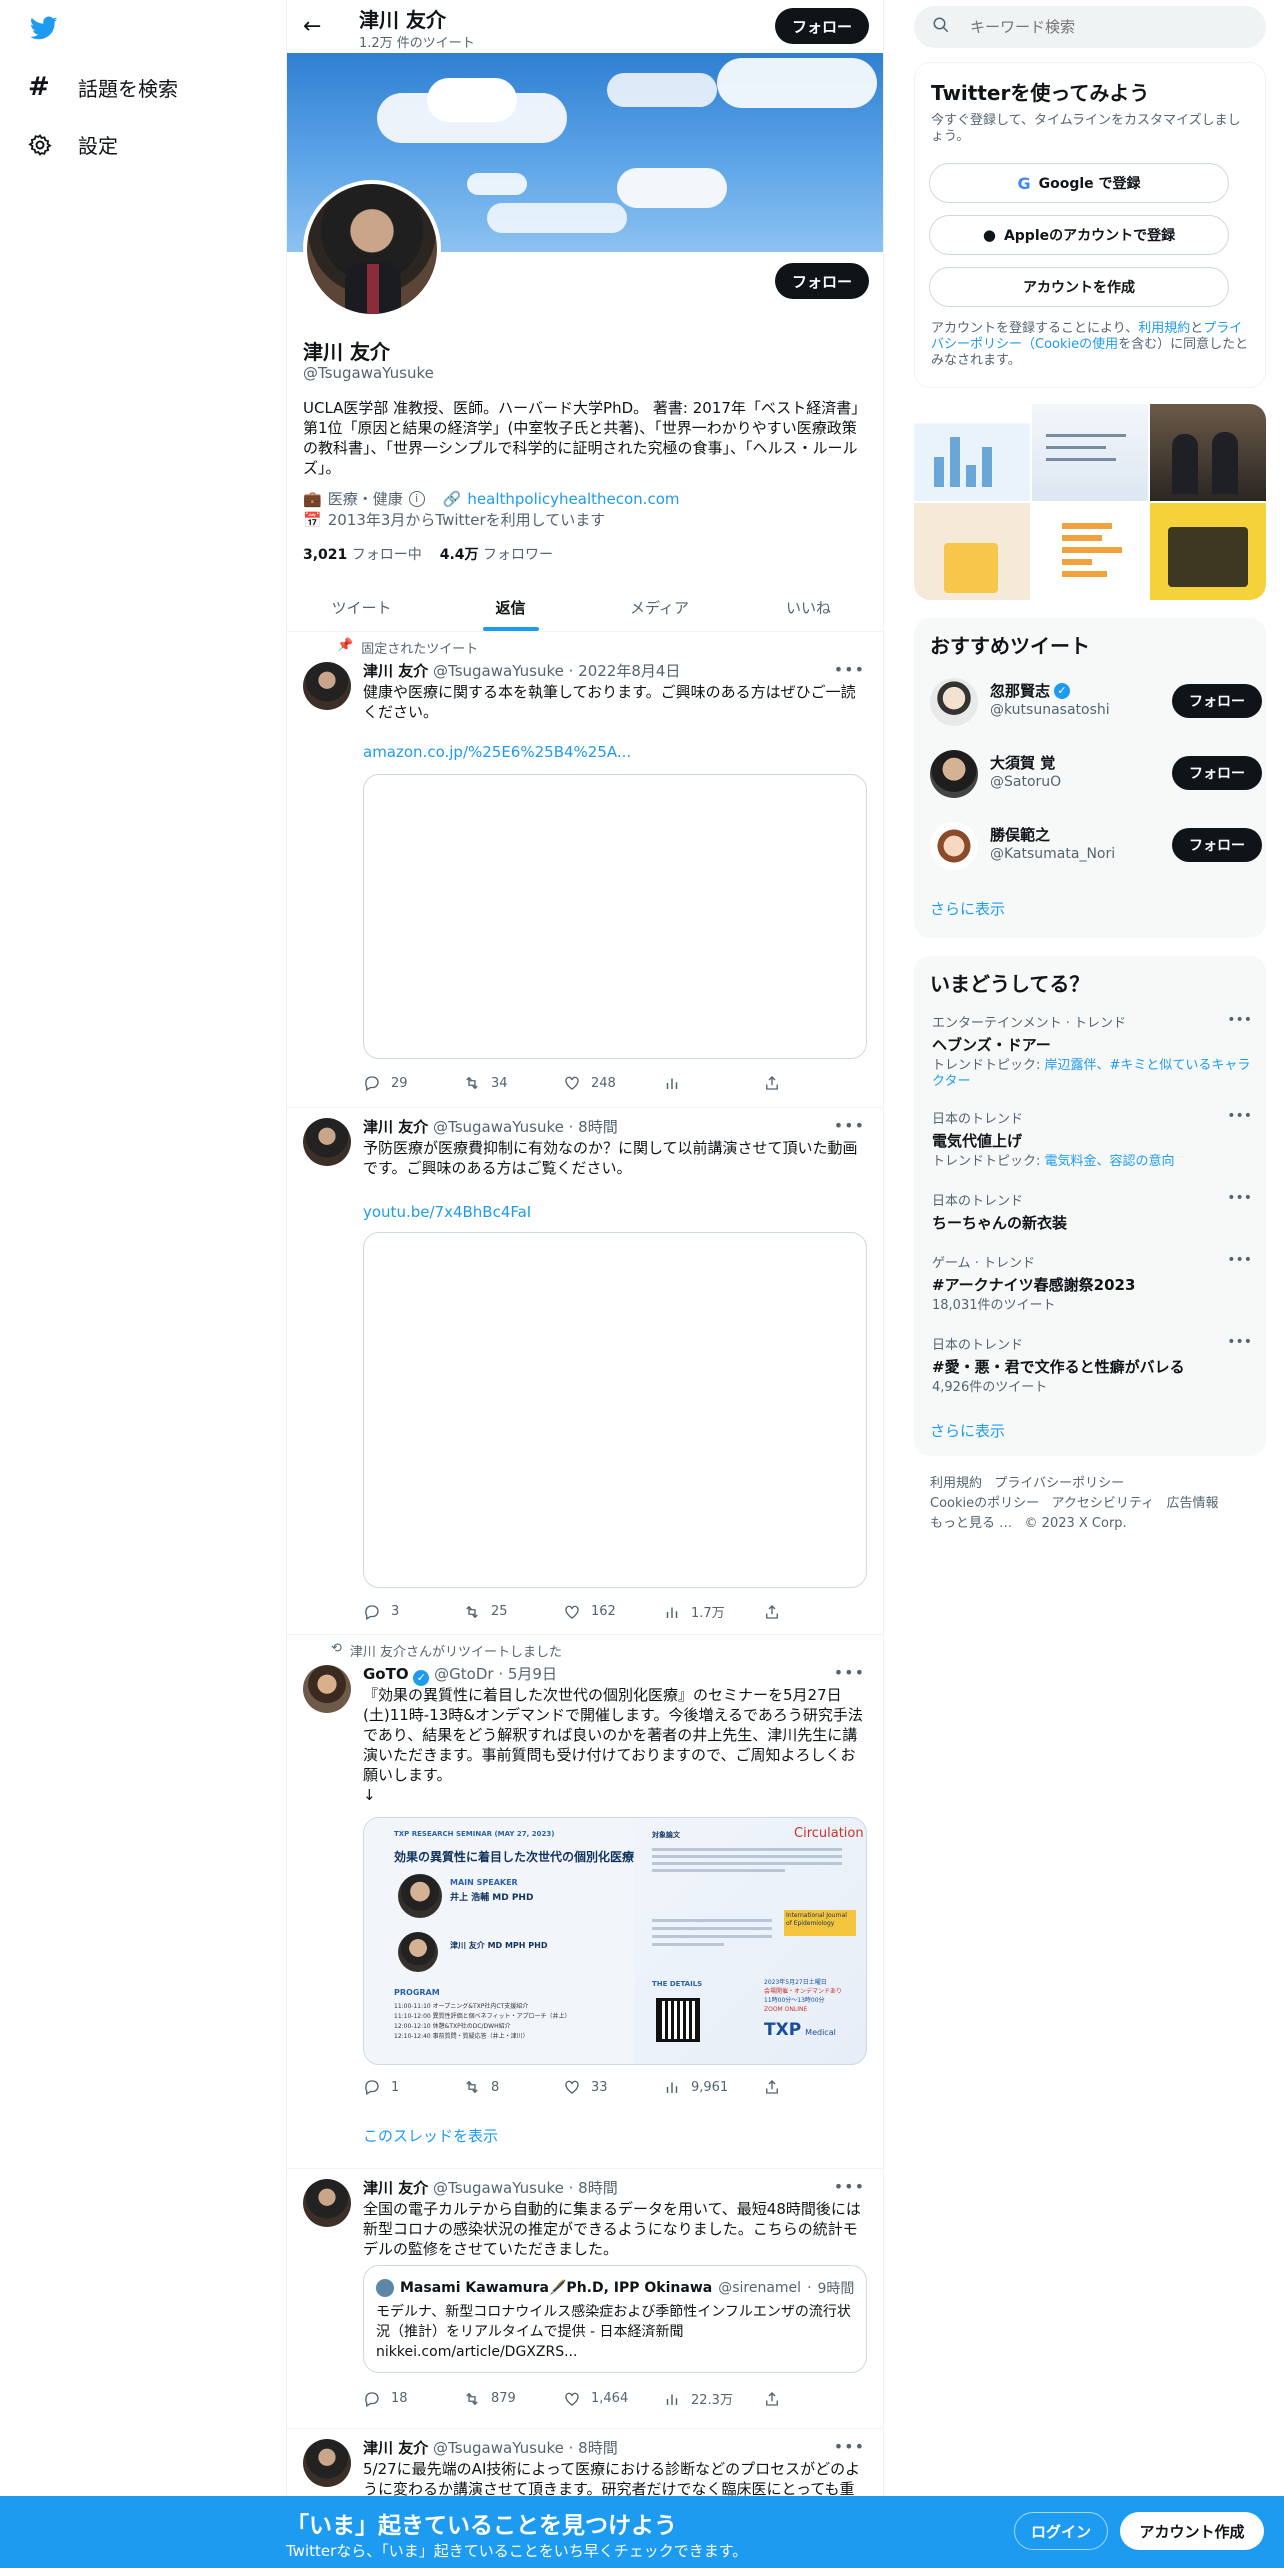  I want to click on tab-tweets: ツイート, so click(361, 606).